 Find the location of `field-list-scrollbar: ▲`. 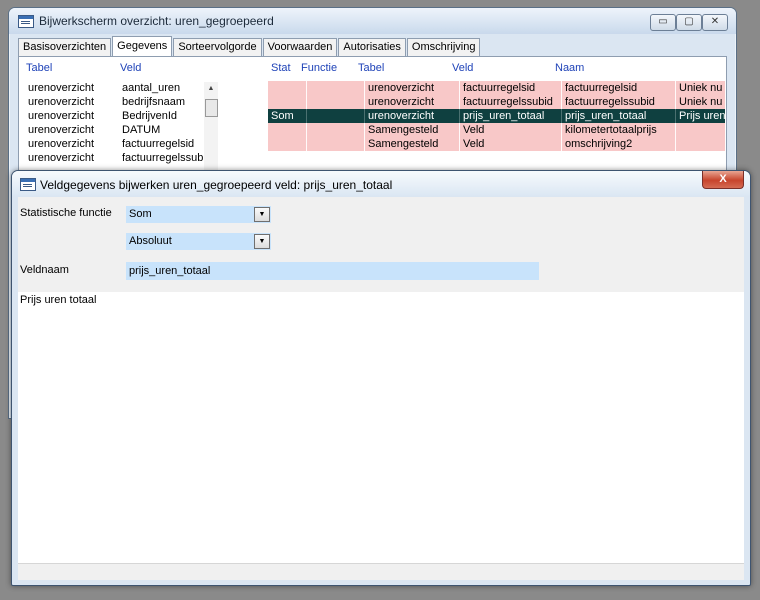

field-list-scrollbar: ▲ is located at coordinates (211, 130).